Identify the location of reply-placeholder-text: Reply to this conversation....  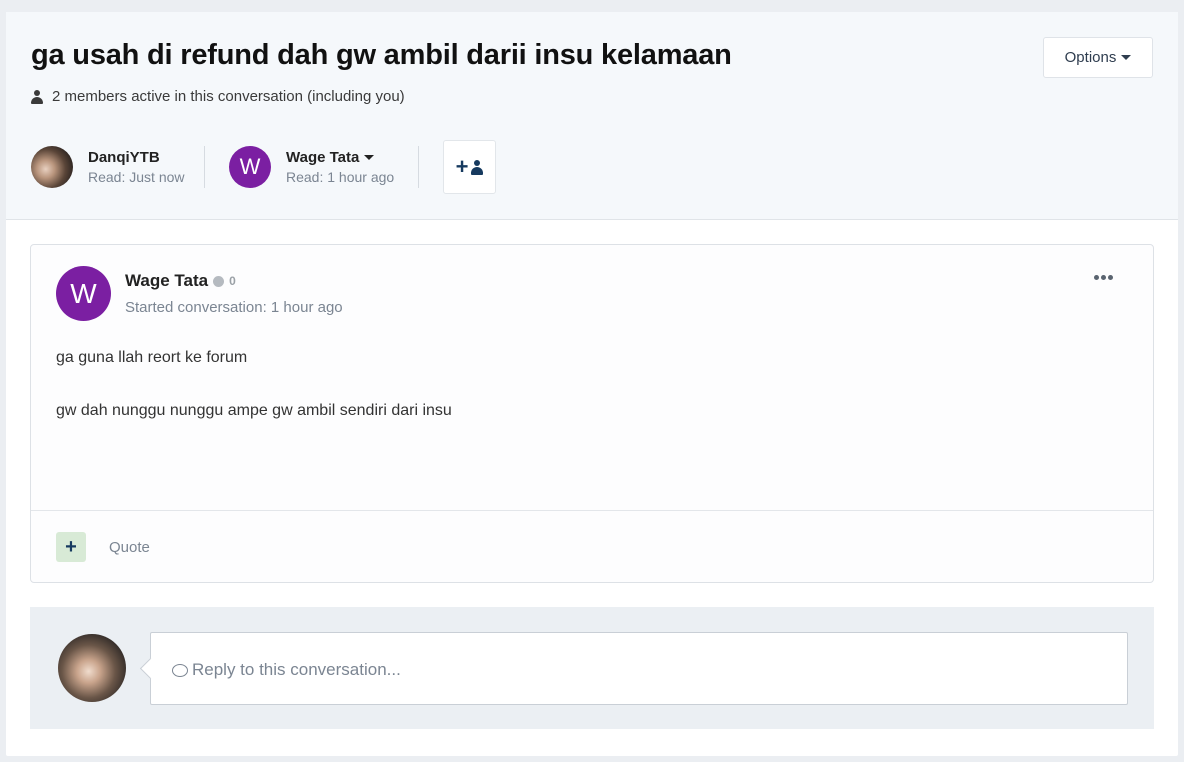
(296, 669).